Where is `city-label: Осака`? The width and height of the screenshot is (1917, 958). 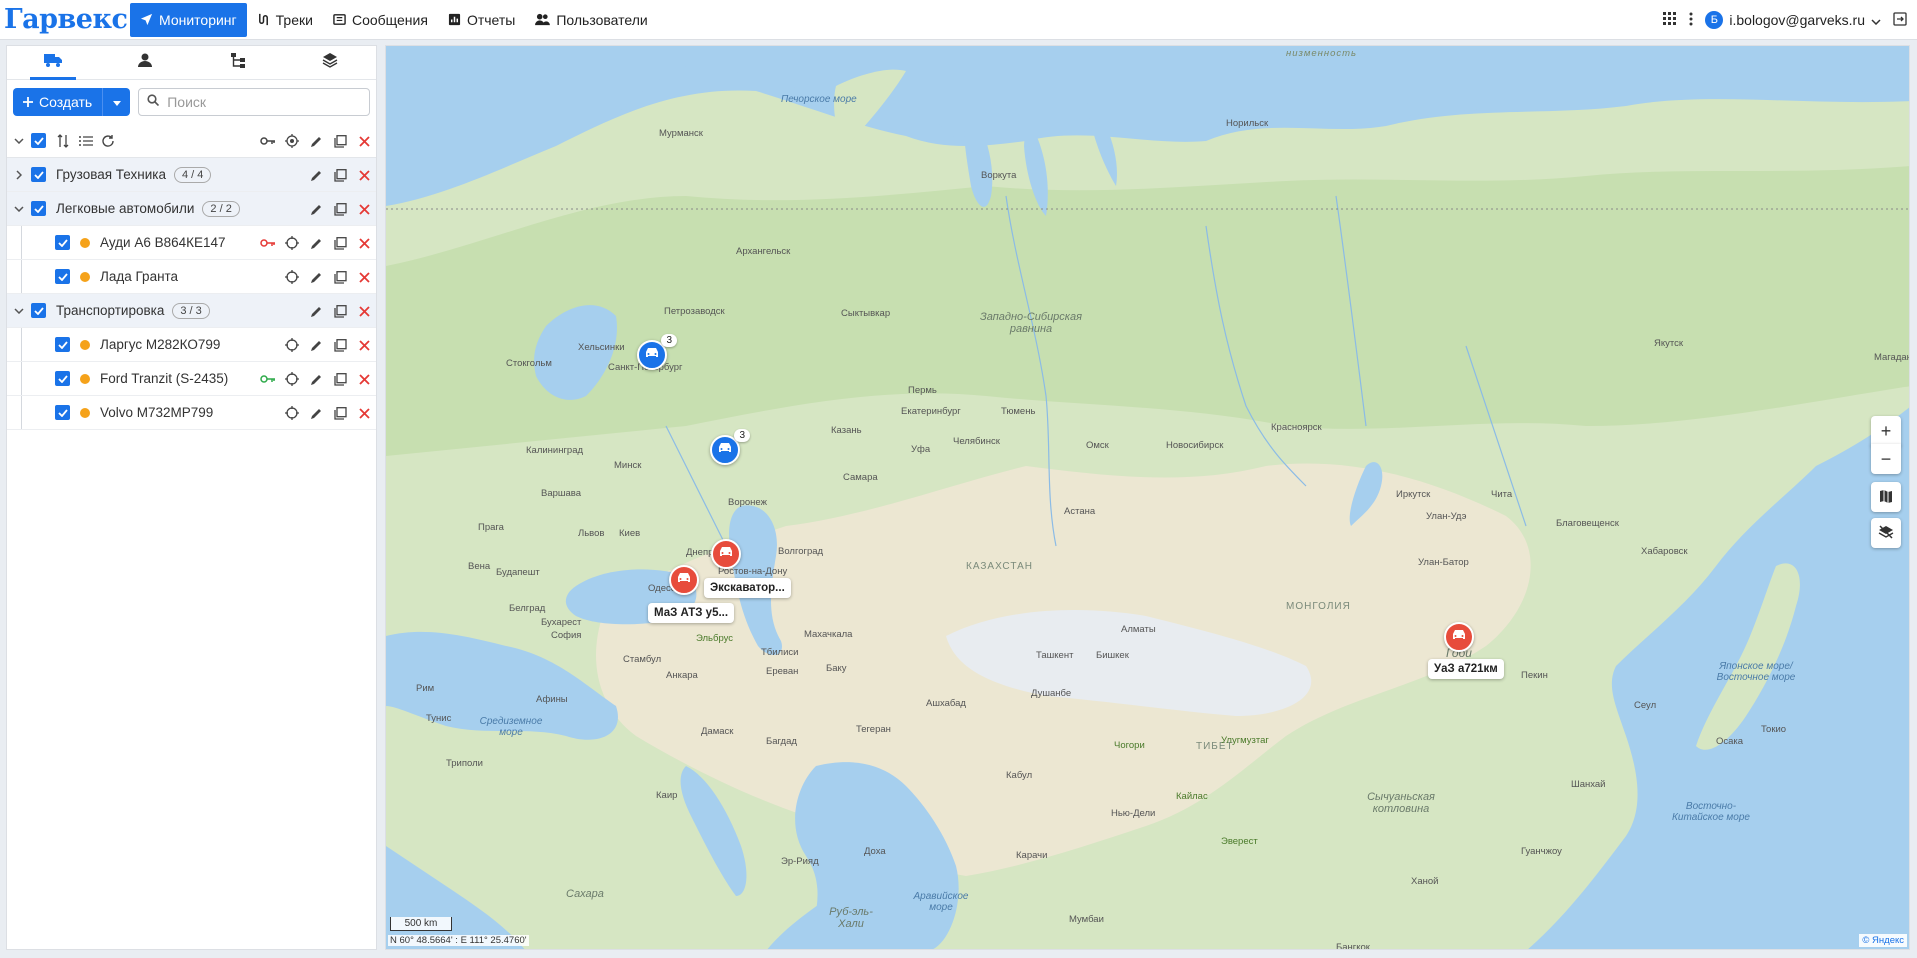 city-label: Осака is located at coordinates (1730, 741).